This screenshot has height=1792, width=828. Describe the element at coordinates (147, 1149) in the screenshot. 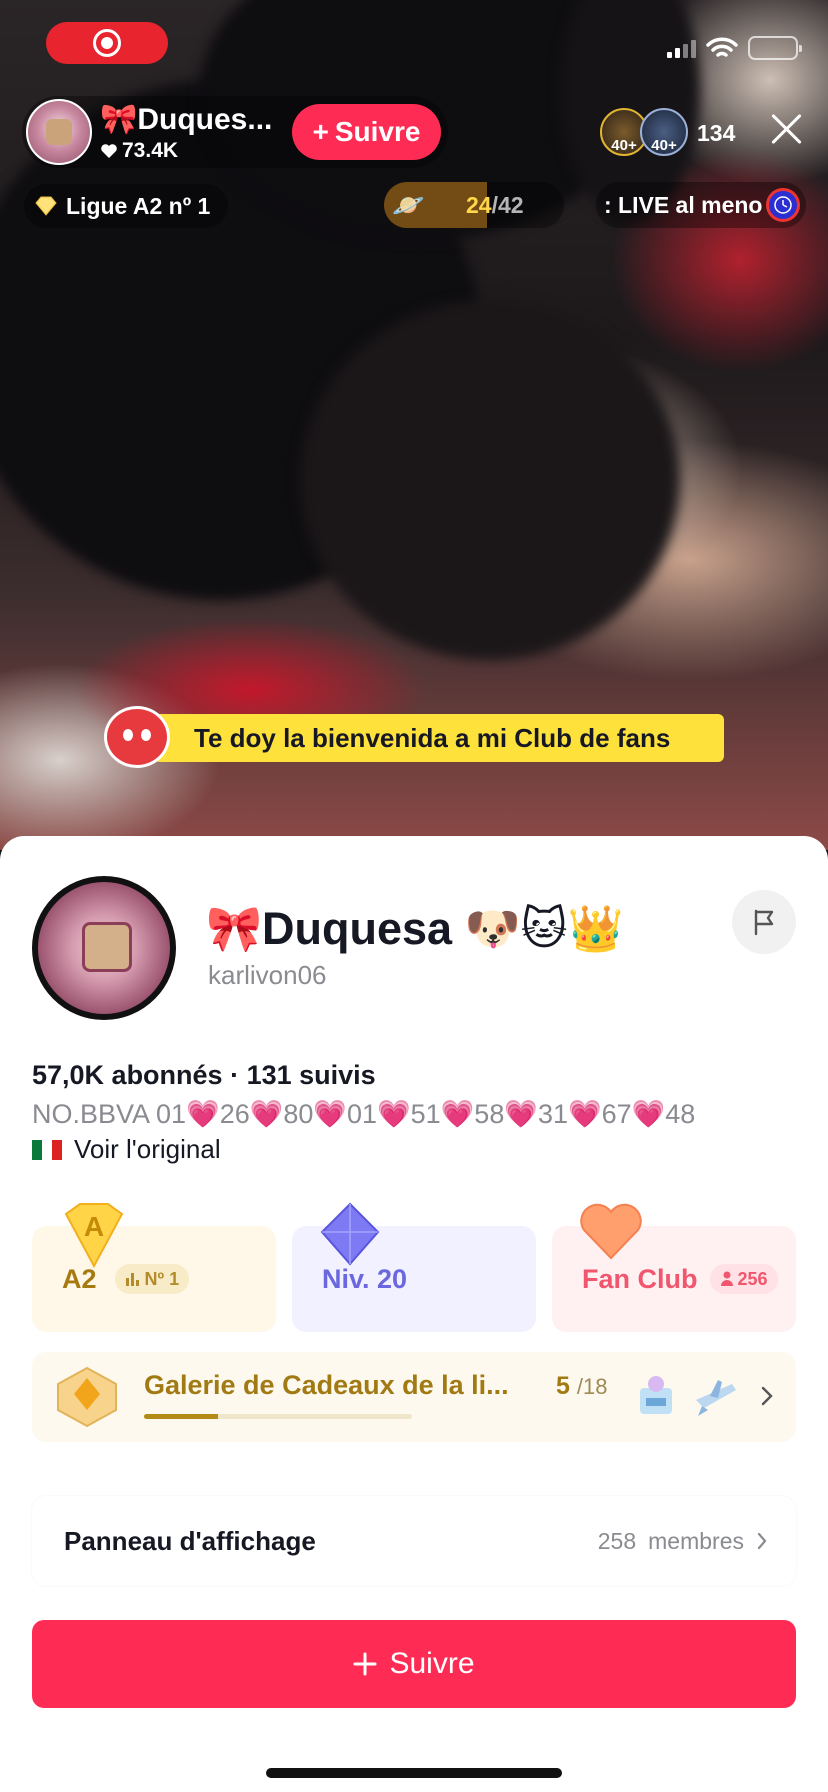

I see `see-original-label: Voir l'original` at that location.